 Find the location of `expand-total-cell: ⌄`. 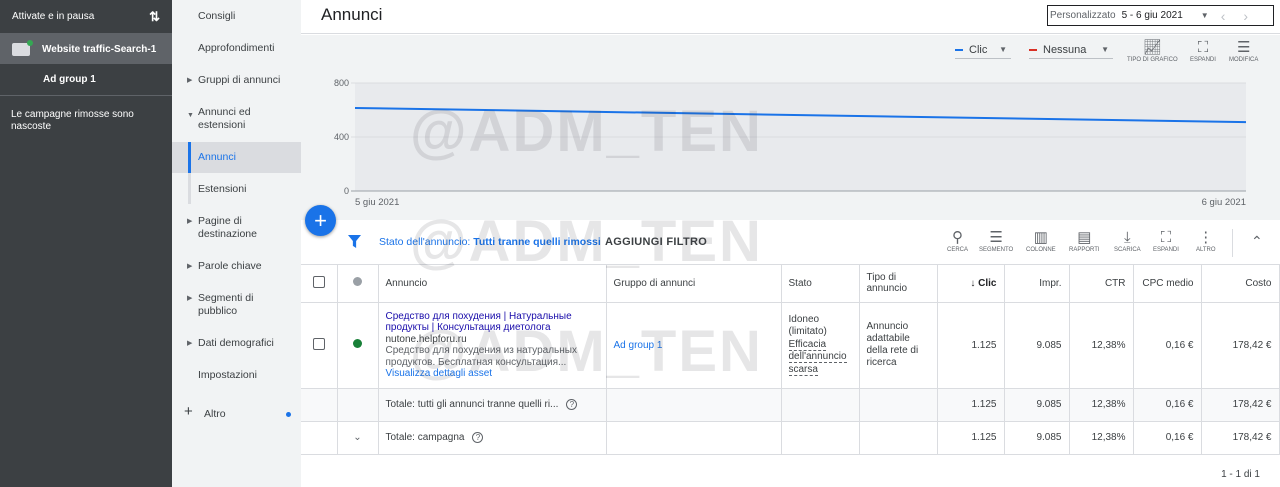

expand-total-cell: ⌄ is located at coordinates (358, 438).